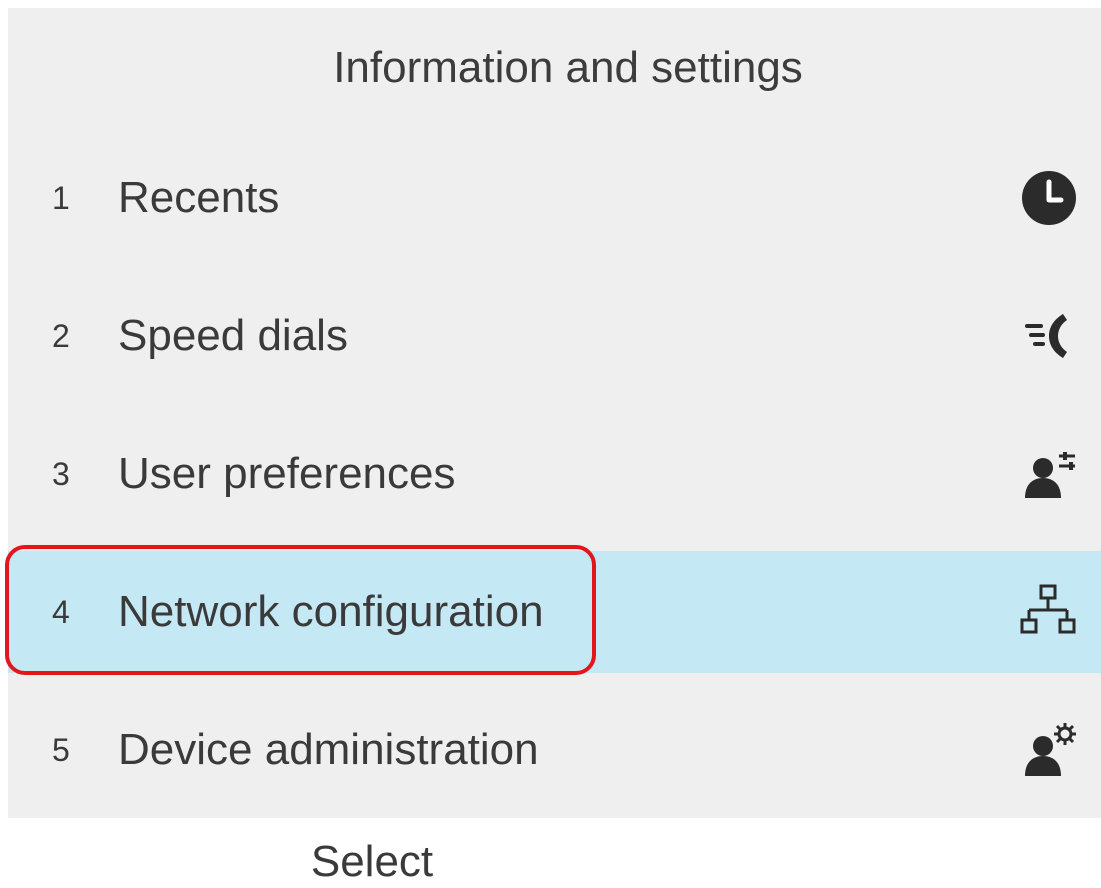  Describe the element at coordinates (328, 749) in the screenshot. I see `menu-item-label: Device administration` at that location.